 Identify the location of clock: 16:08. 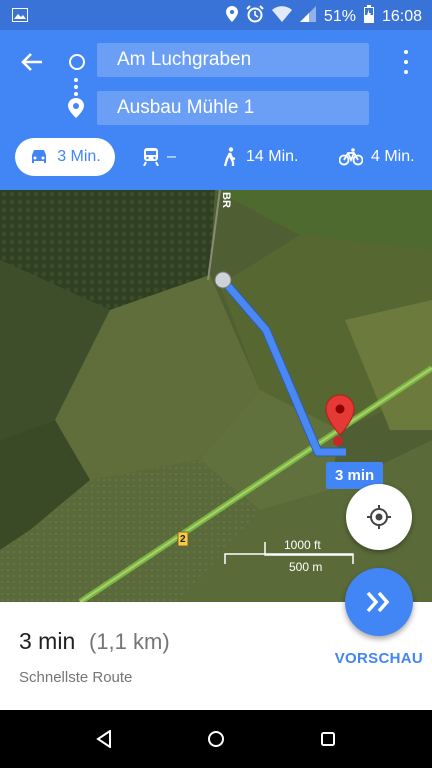
(401, 16).